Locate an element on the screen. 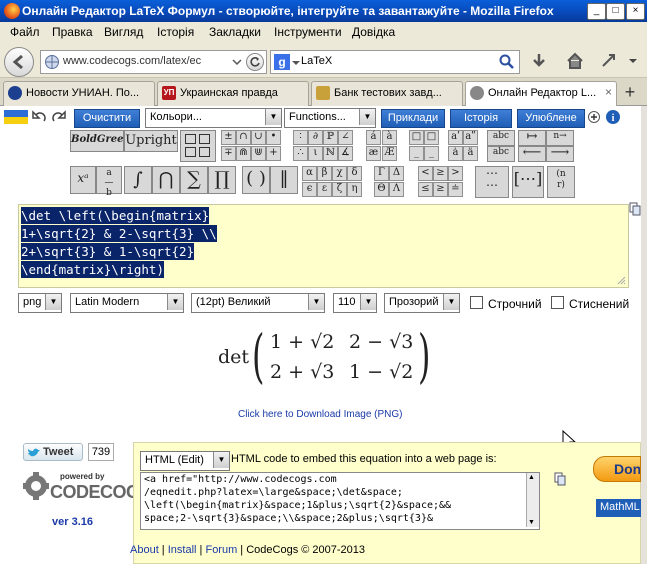 The height and width of the screenshot is (564, 647). symbol-box2-icon: □ is located at coordinates (431, 137).